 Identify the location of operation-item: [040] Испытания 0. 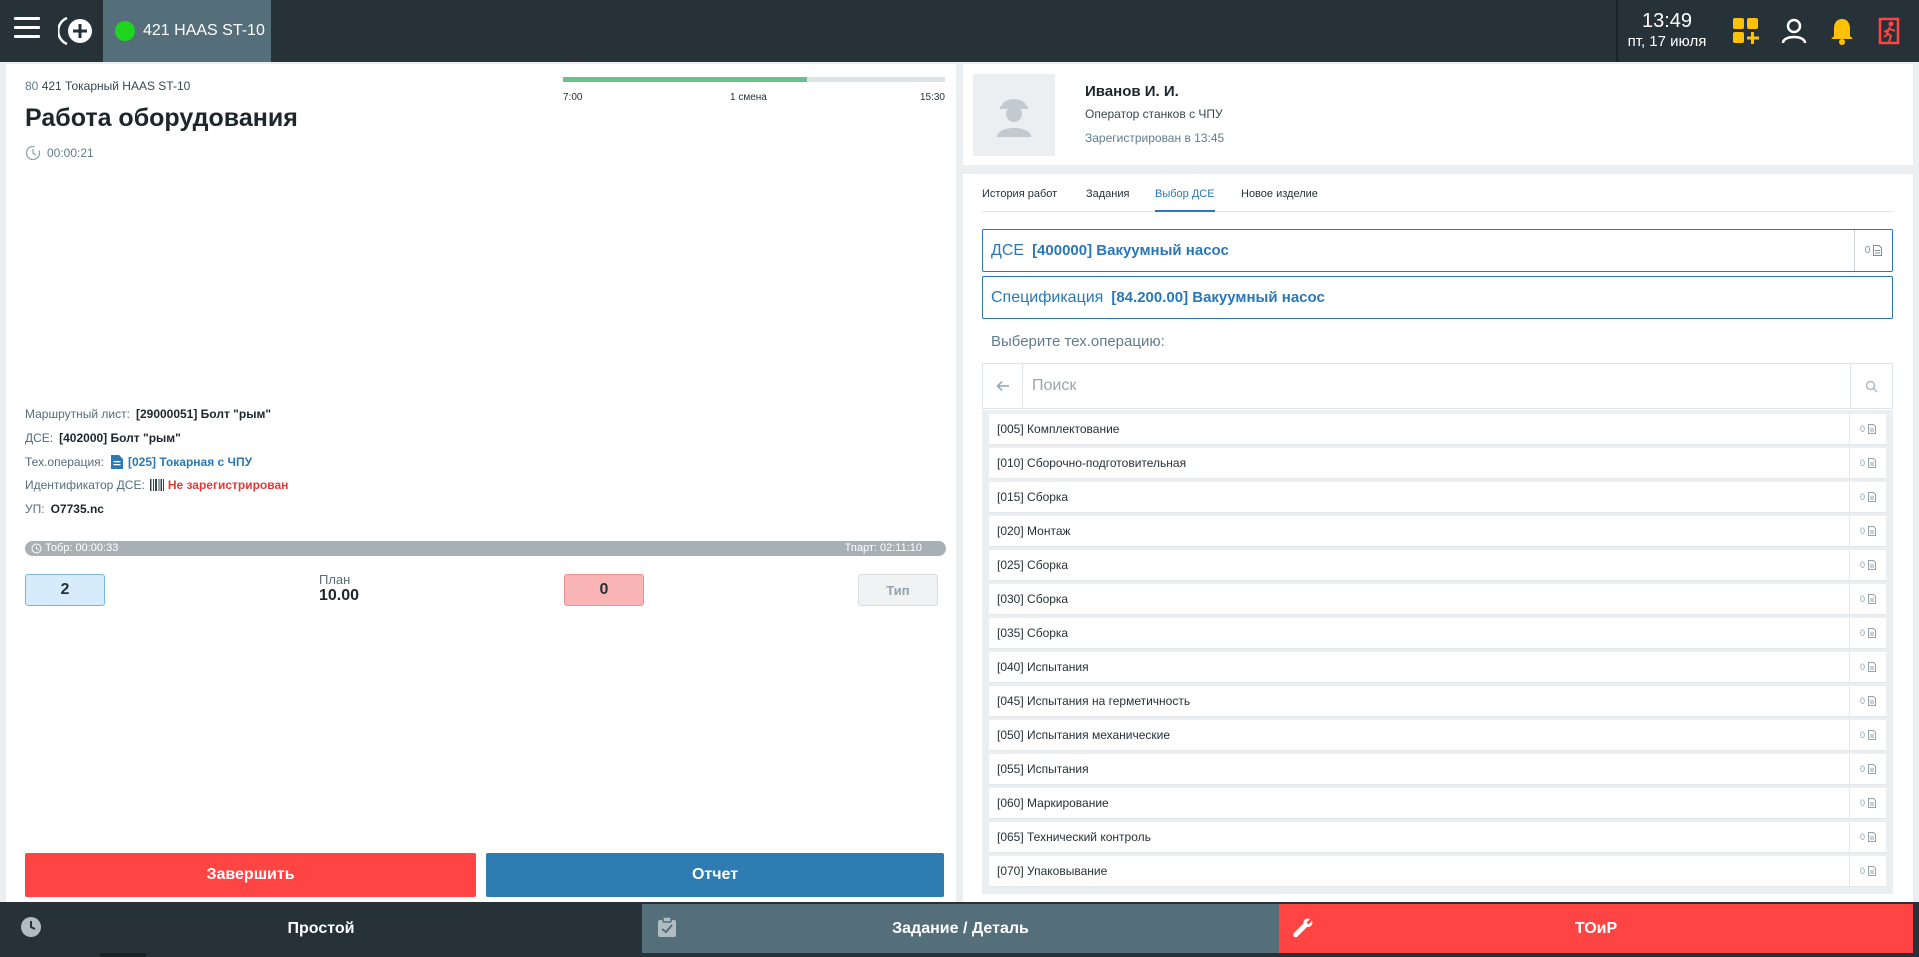
(1437, 667).